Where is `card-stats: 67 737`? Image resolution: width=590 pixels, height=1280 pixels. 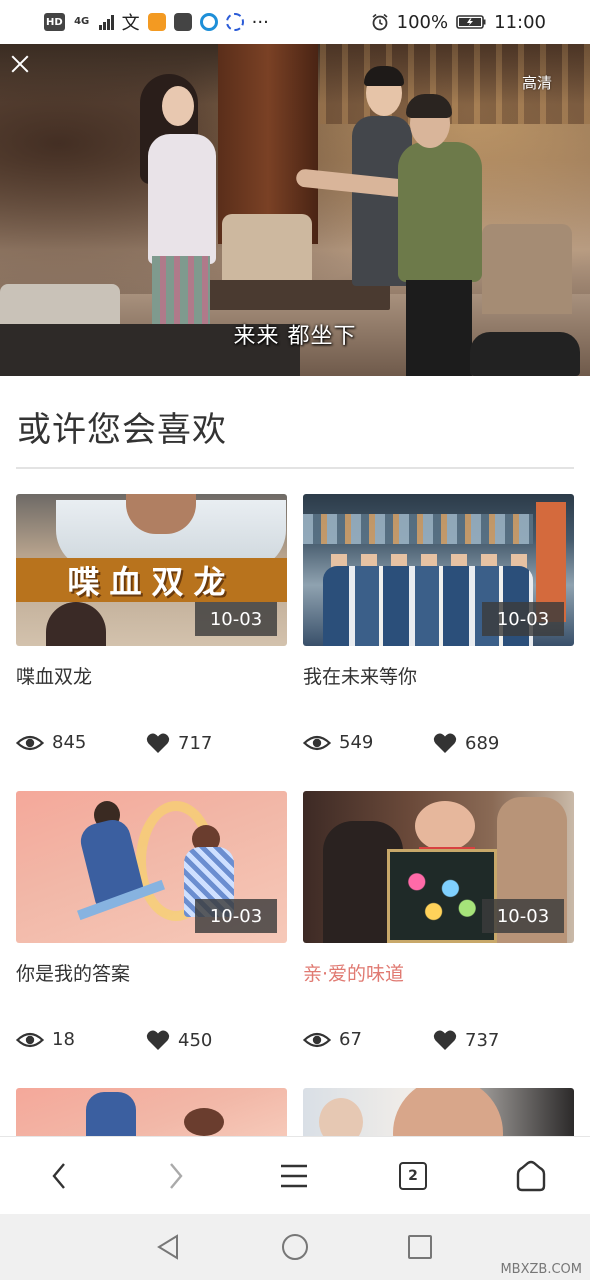 card-stats: 67 737 is located at coordinates (438, 1044).